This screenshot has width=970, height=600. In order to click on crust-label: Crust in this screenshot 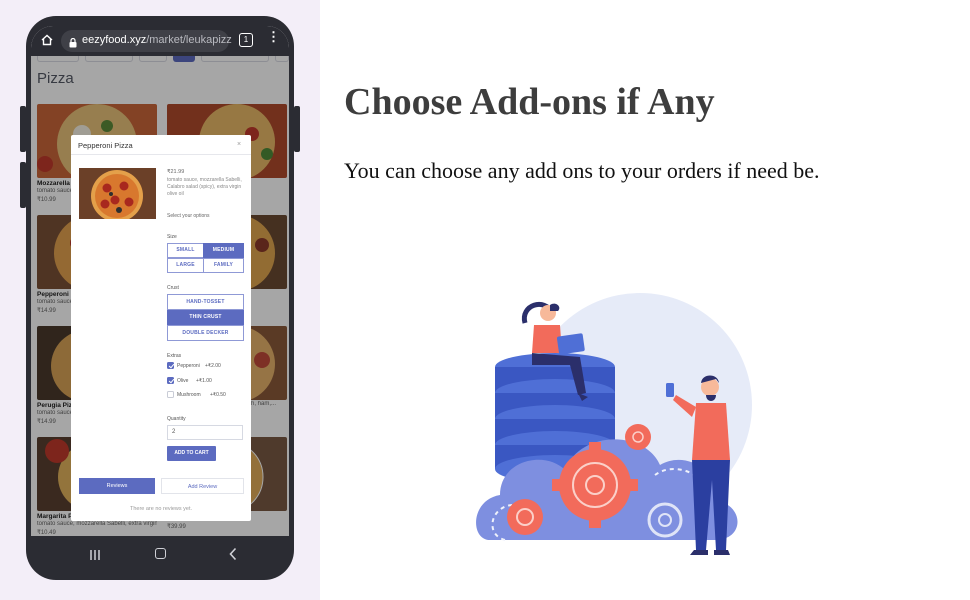, I will do `click(173, 288)`.